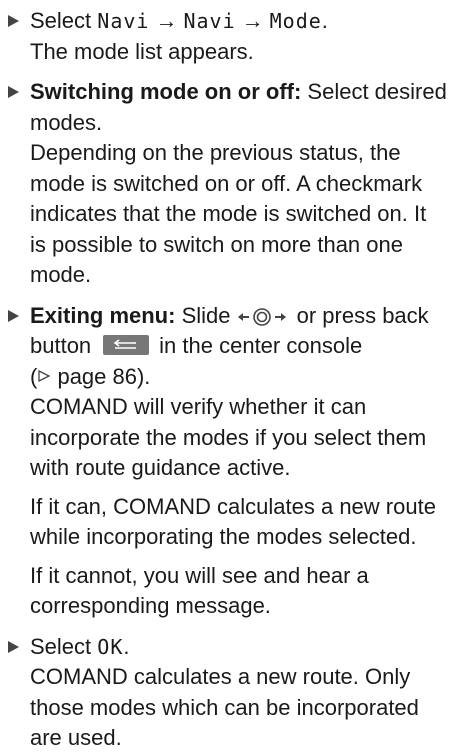 The image size is (464, 754). I want to click on step-heading: Exiting menu:, so click(103, 315).